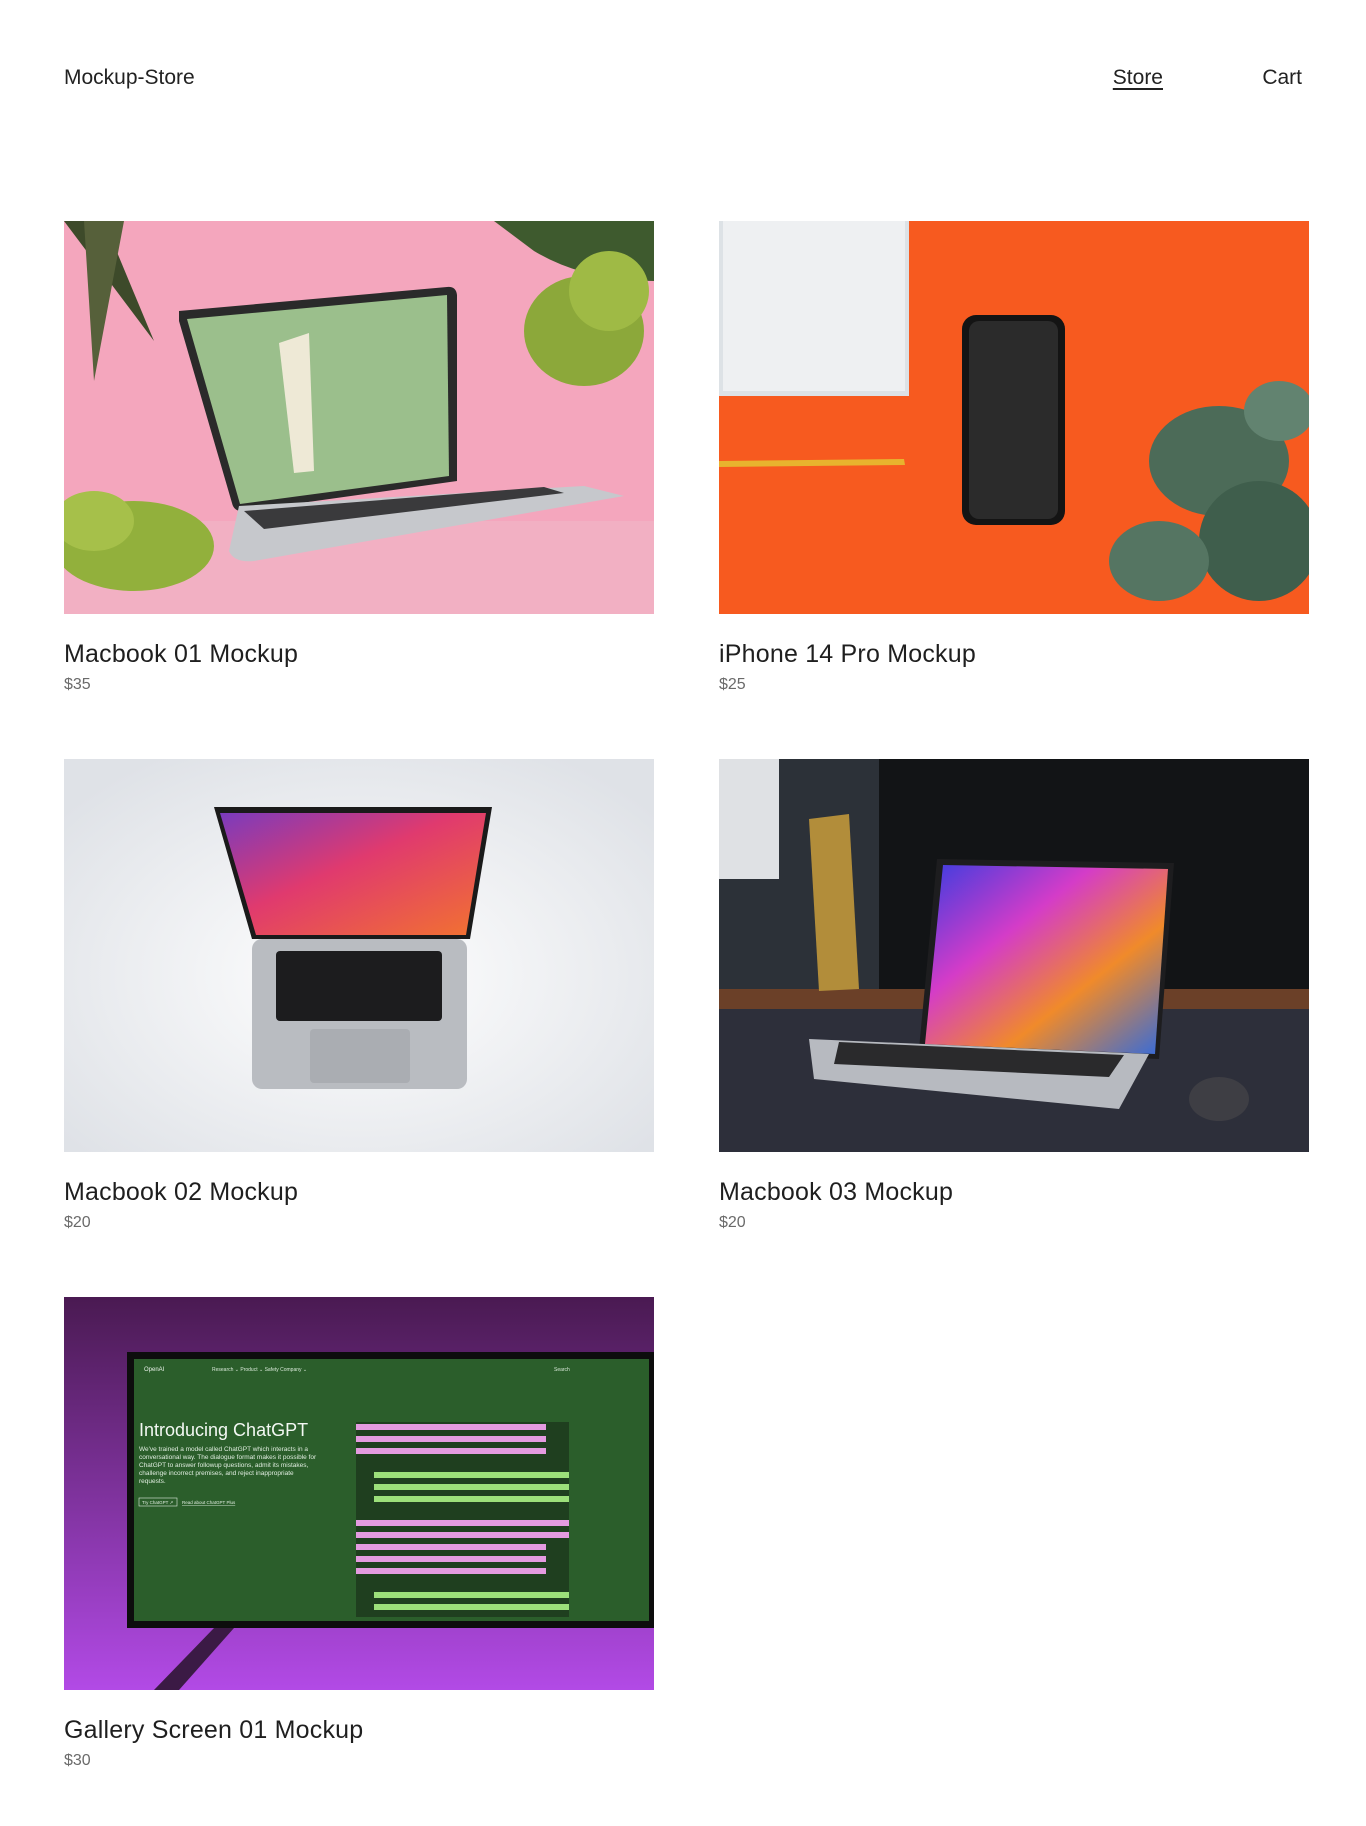 Image resolution: width=1366 pixels, height=1826 pixels. Describe the element at coordinates (359, 1730) in the screenshot. I see `product-title: Gallery Screen 01 Mockup` at that location.